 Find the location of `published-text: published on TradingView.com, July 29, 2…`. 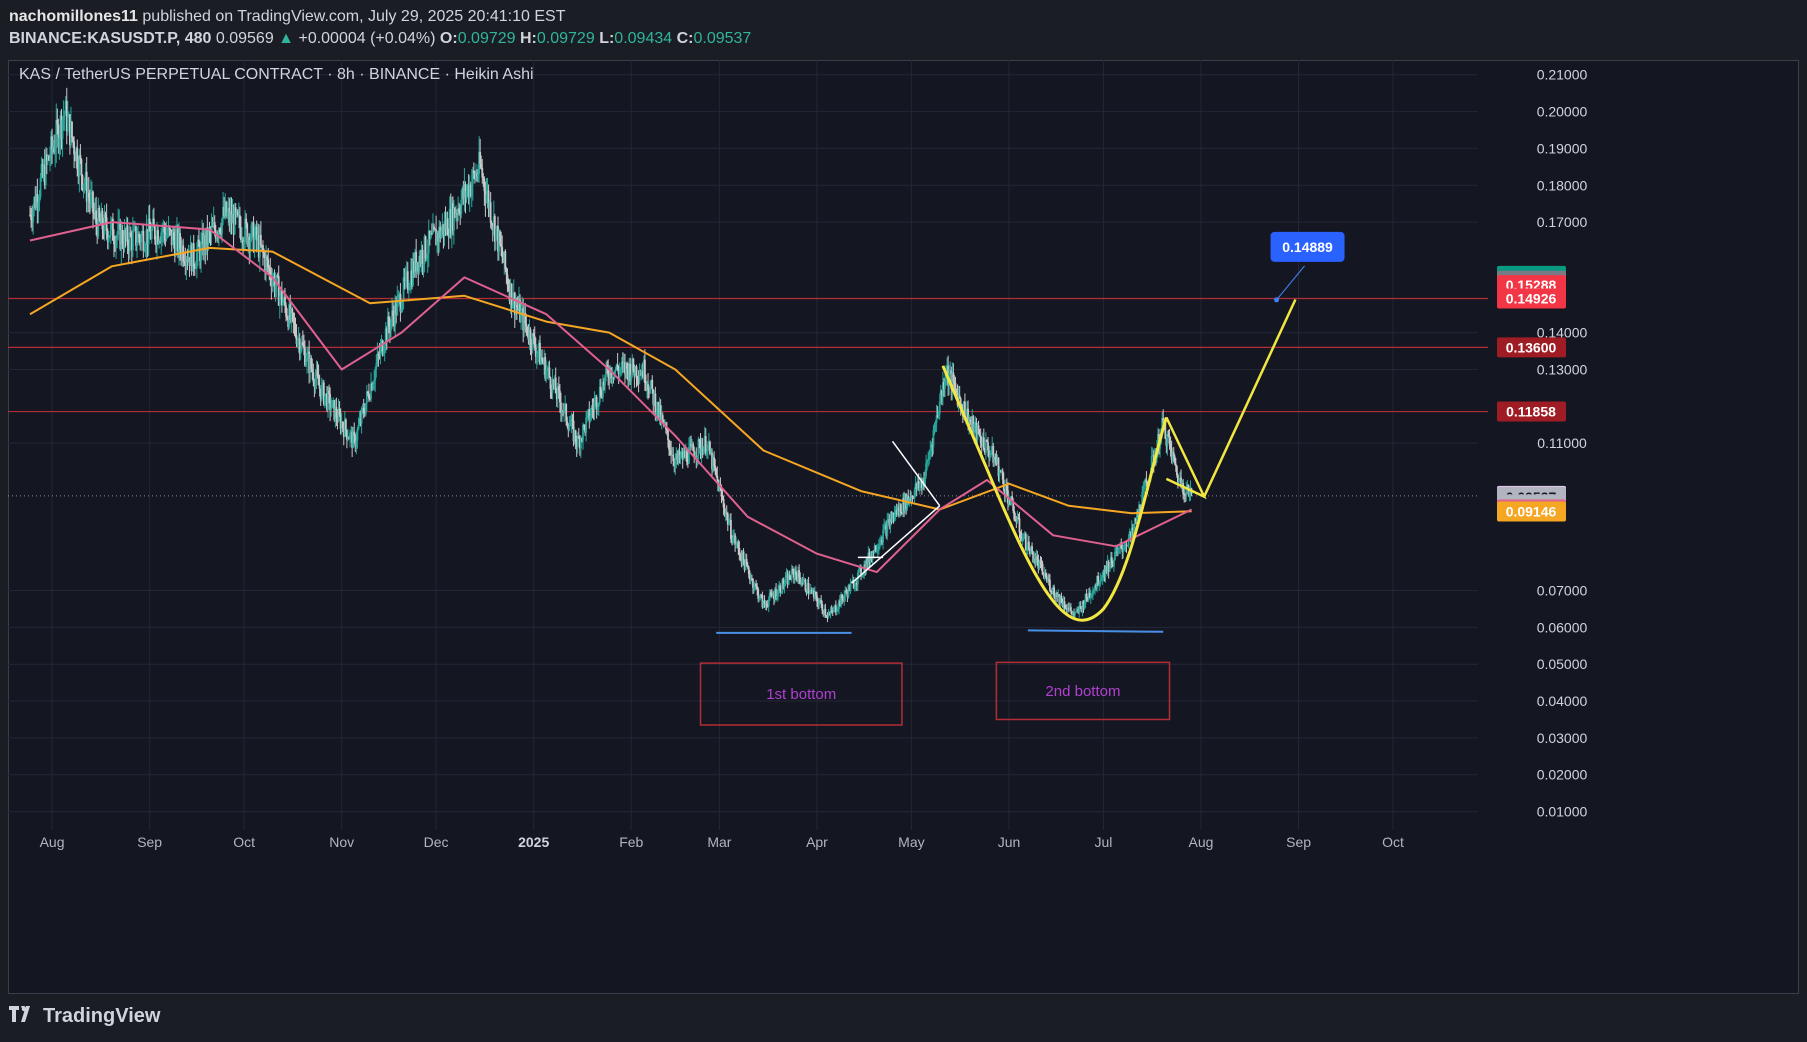

published-text: published on TradingView.com, July 29, 2… is located at coordinates (354, 16).